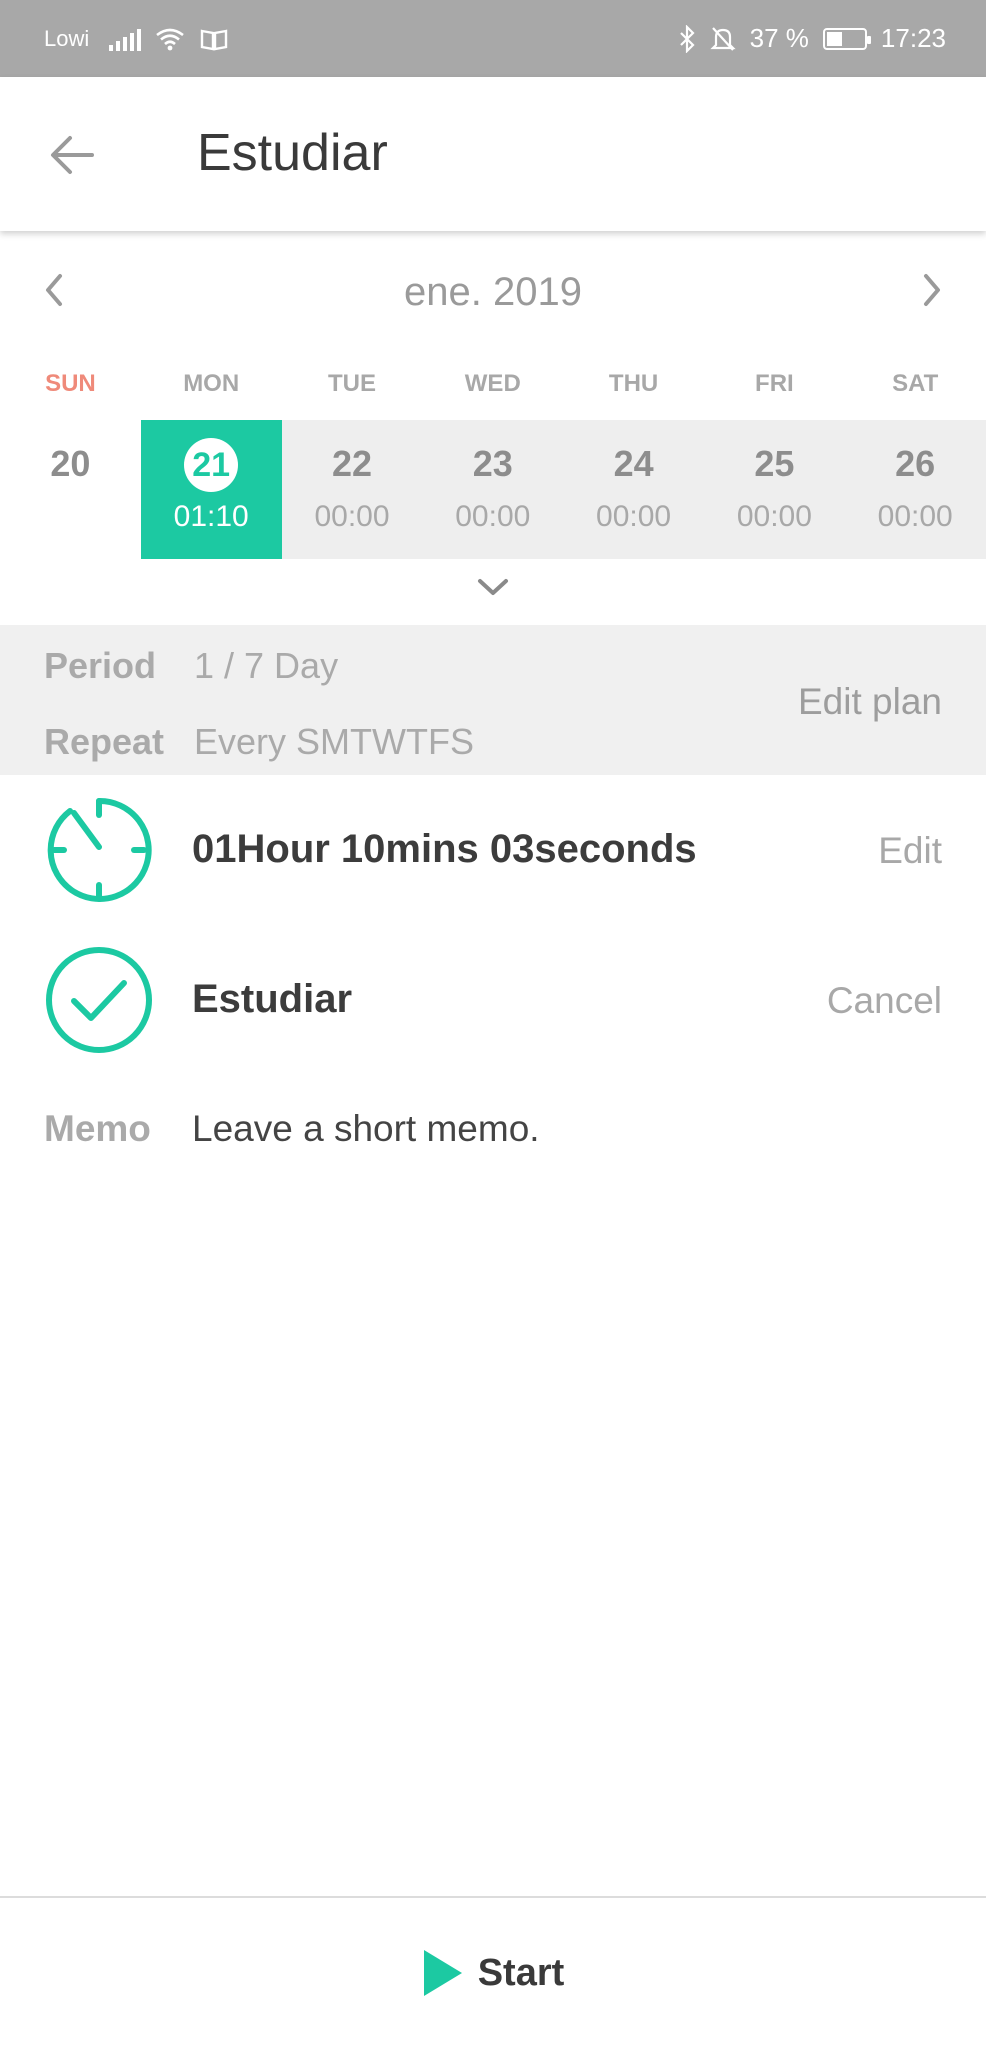 This screenshot has width=986, height=2048. I want to click on weekday-label: MON, so click(211, 383).